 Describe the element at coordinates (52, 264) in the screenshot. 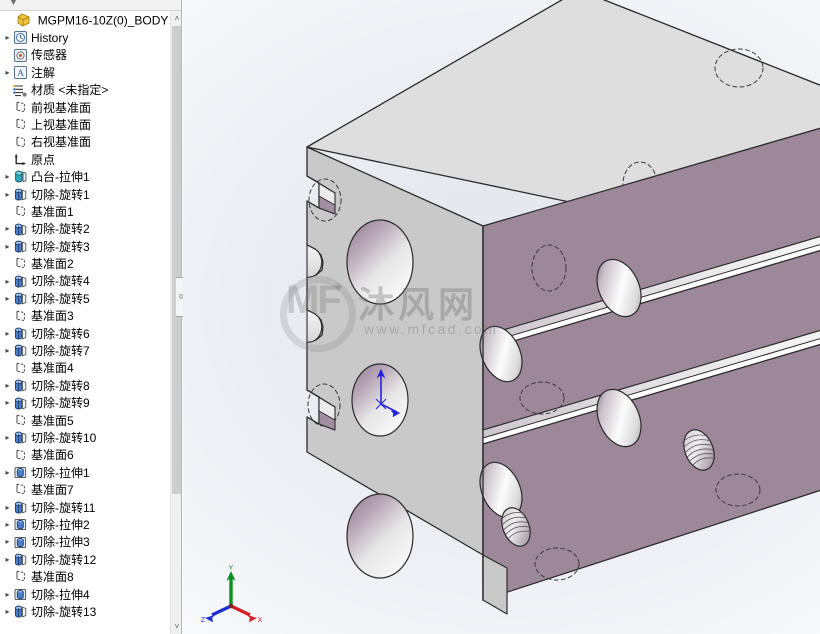

I see `tree-item-label: 基准面2` at that location.